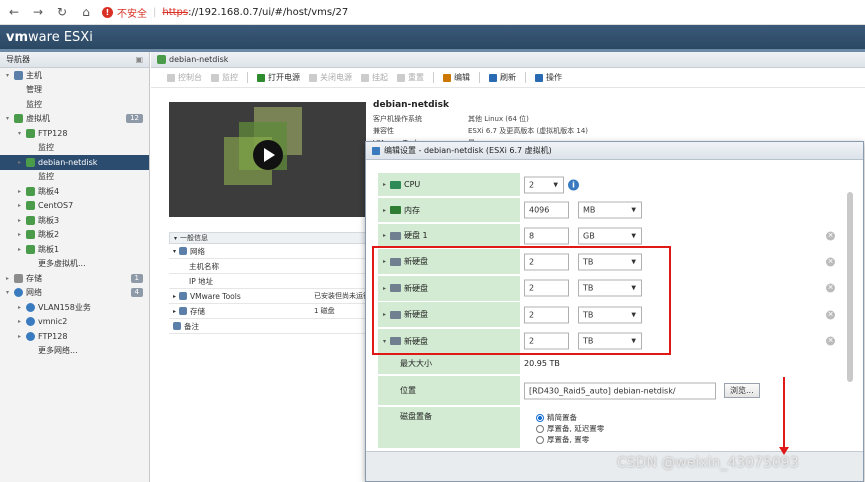 The image size is (865, 482). Describe the element at coordinates (548, 77) in the screenshot. I see `toolbar-button: 操作` at that location.